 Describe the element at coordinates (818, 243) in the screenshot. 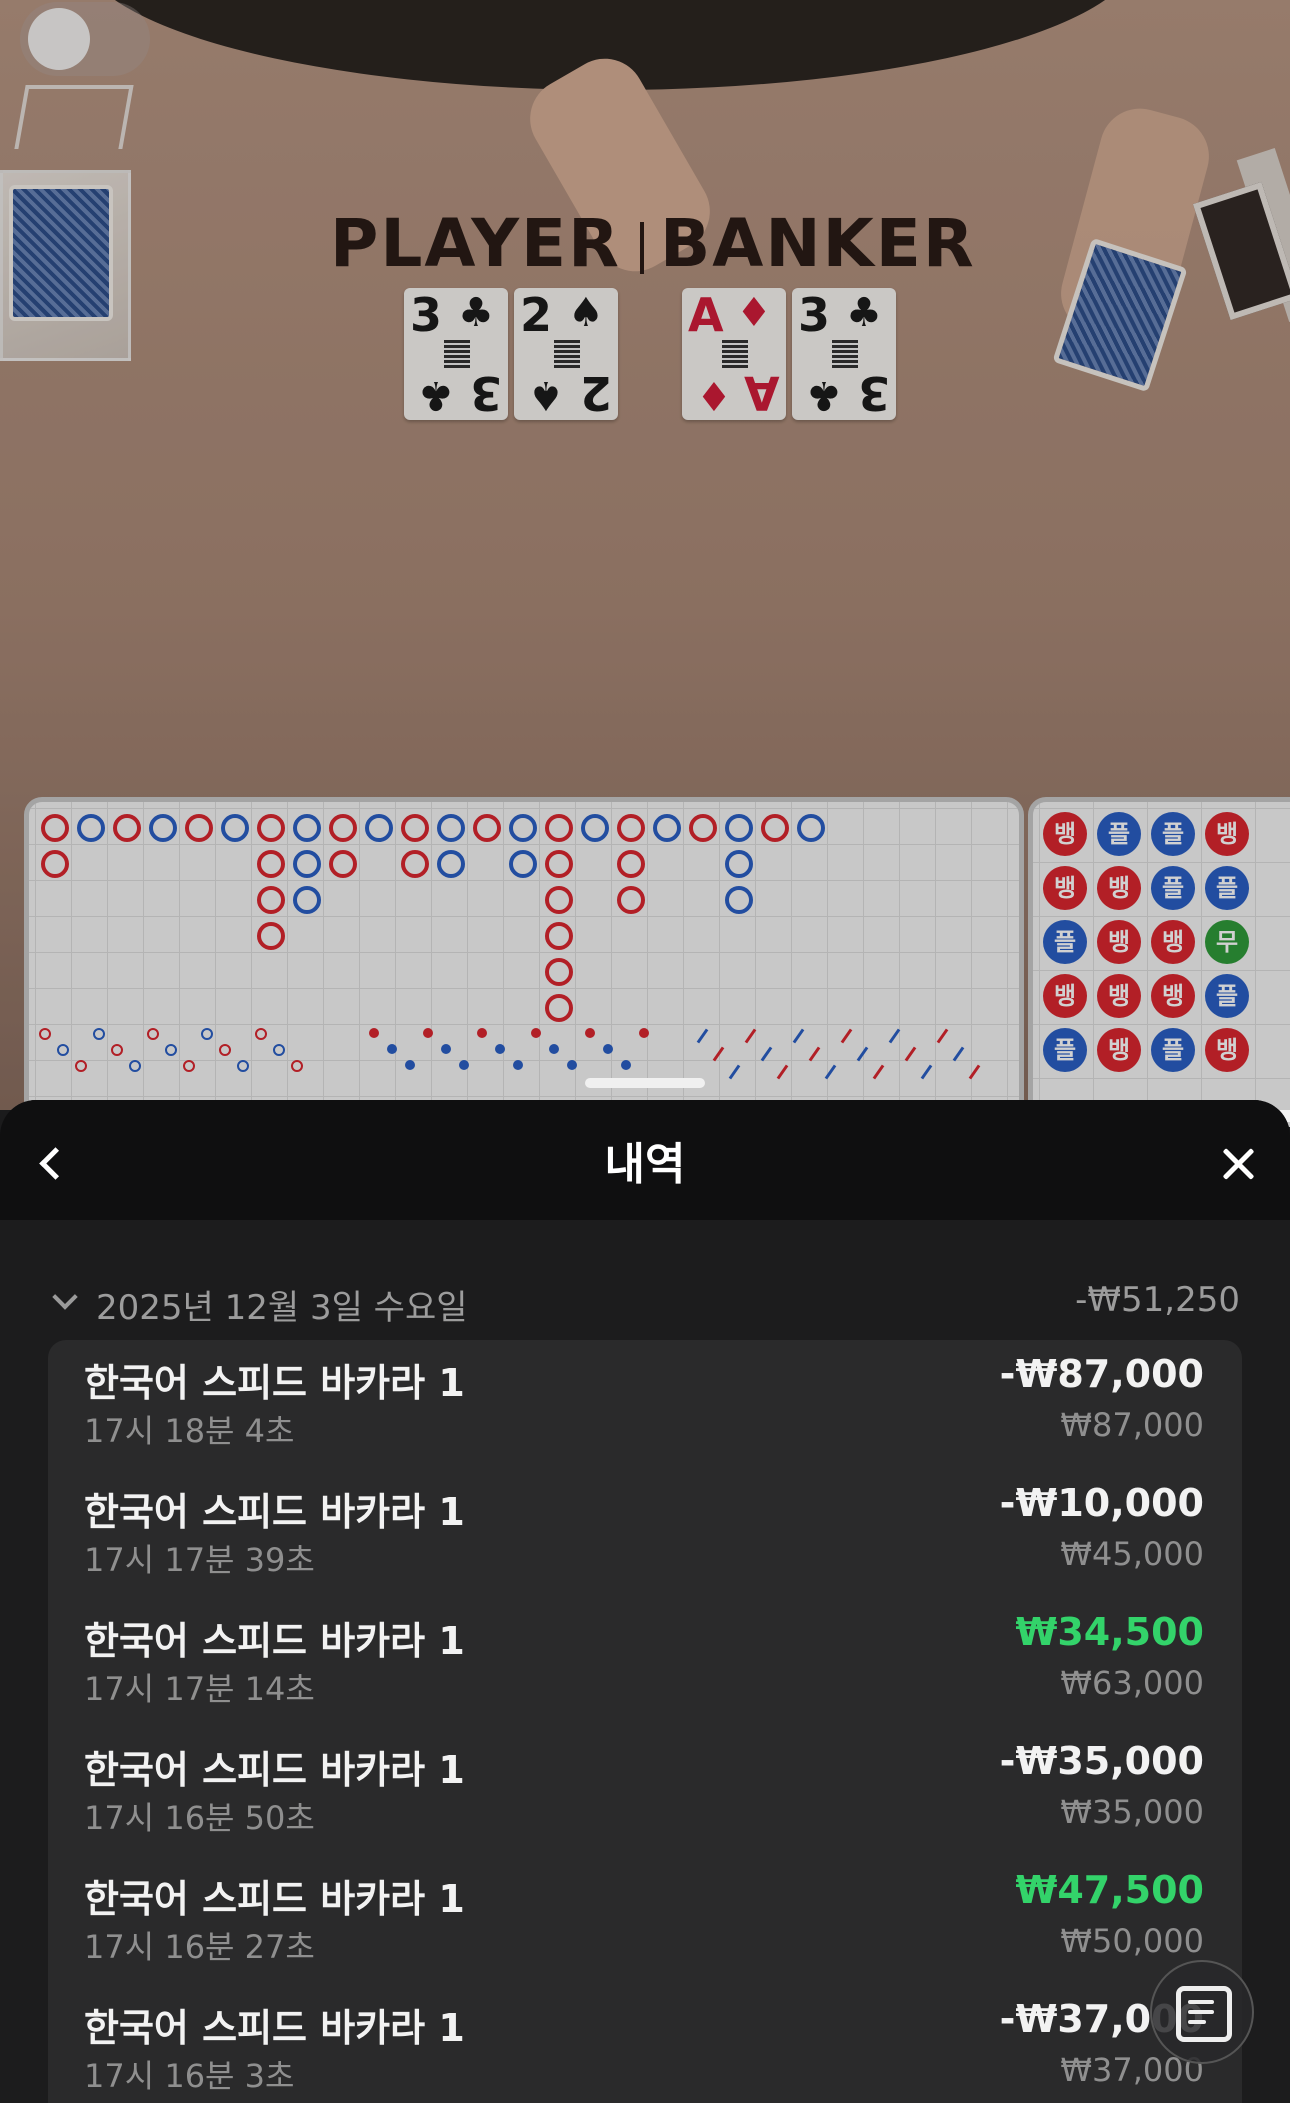

I see `banker-label: BANKER` at that location.